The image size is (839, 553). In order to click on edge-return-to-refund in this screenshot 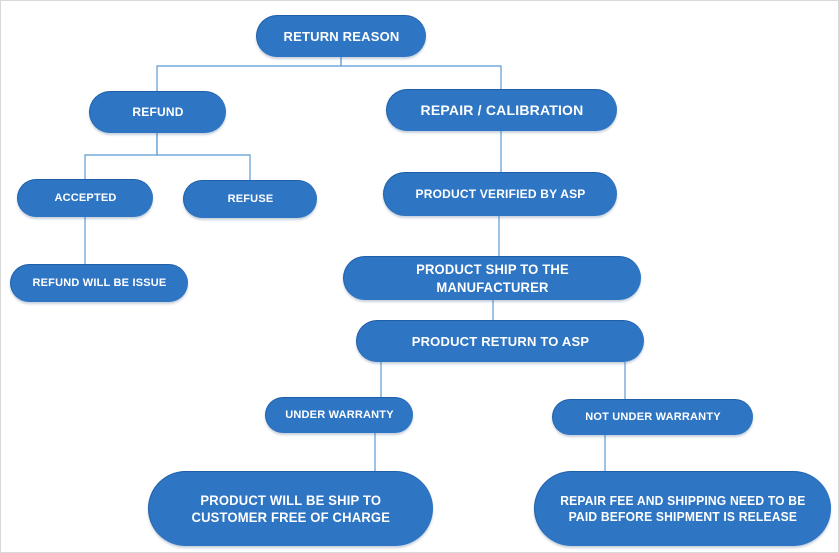, I will do `click(249, 74)`.